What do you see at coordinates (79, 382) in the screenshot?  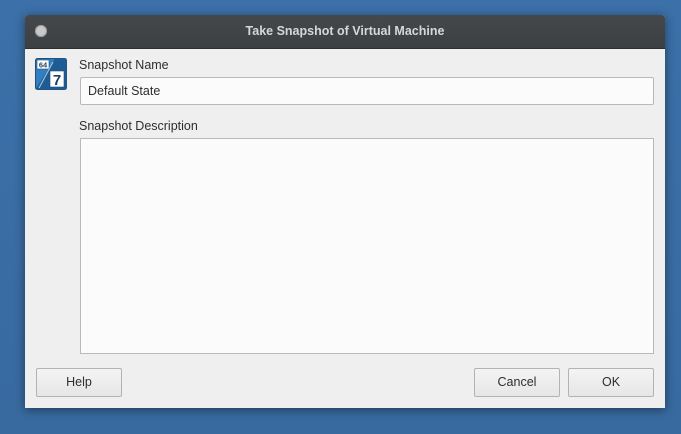 I see `help-button: Help` at bounding box center [79, 382].